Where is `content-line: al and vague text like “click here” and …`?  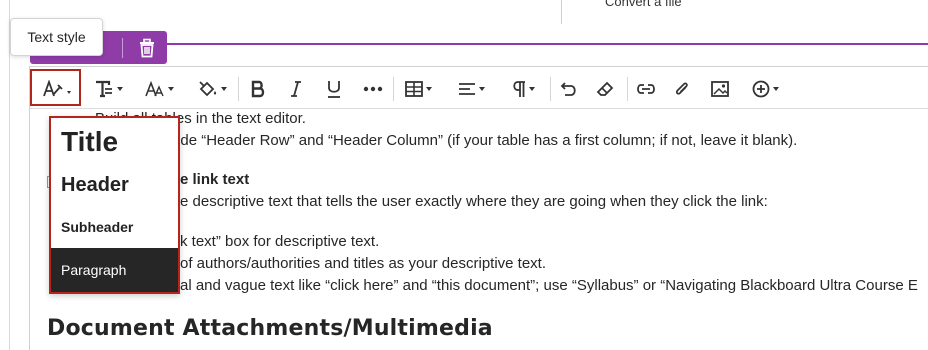
content-line: al and vague text like “click here” and … is located at coordinates (549, 285).